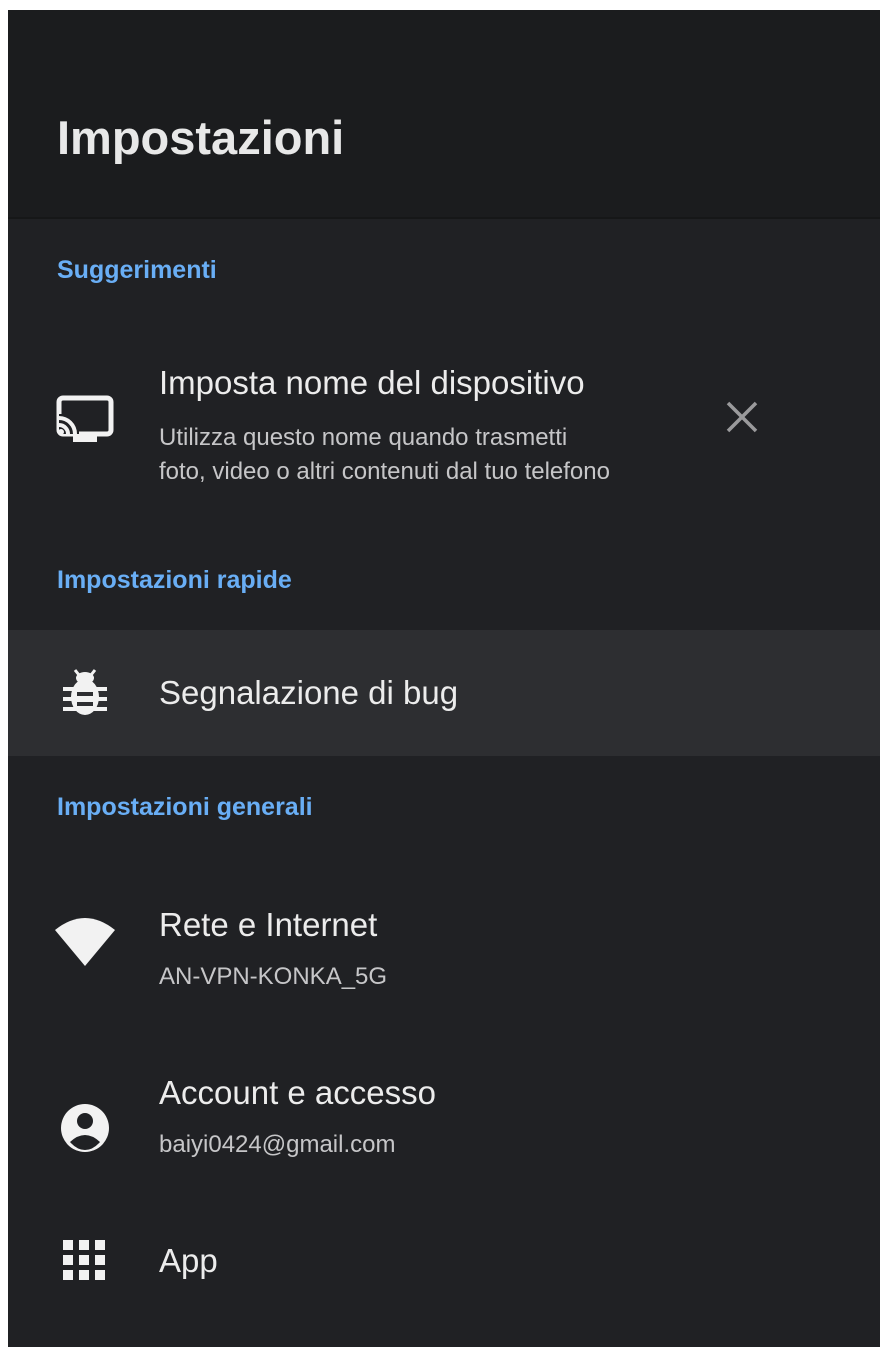 The width and height of the screenshot is (880, 1357). I want to click on network-subtitle: AN-VPN-KONKA_5G, so click(273, 976).